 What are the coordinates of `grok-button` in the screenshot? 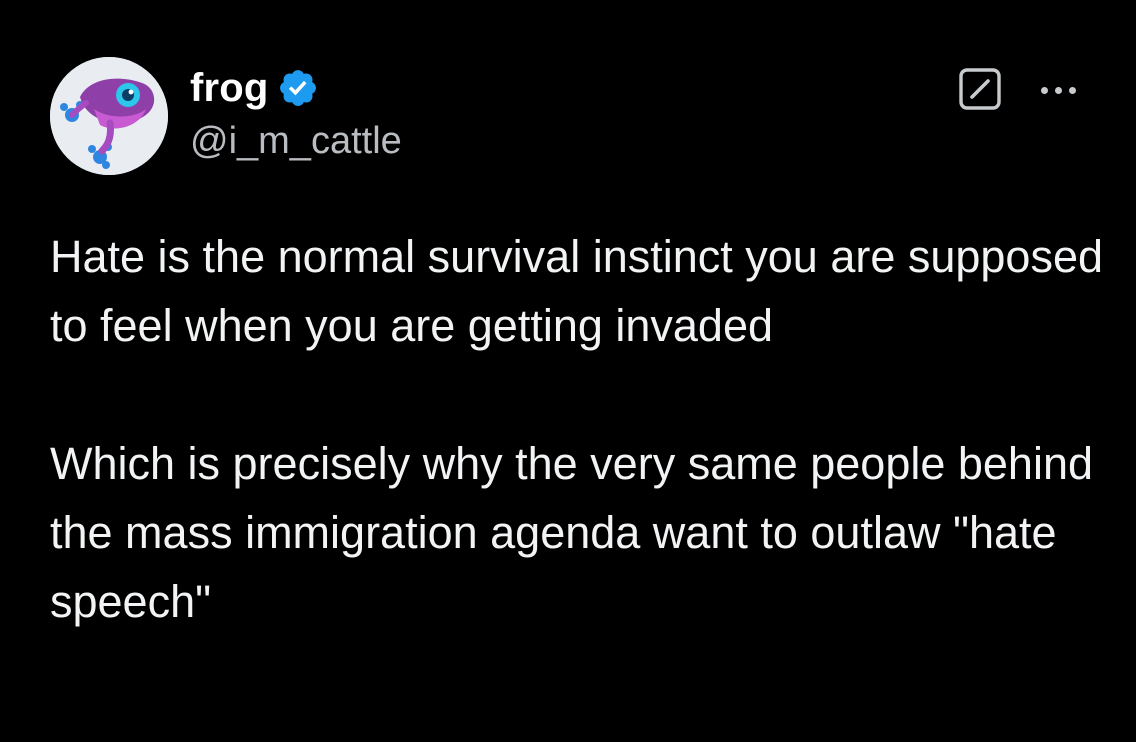 It's located at (980, 89).